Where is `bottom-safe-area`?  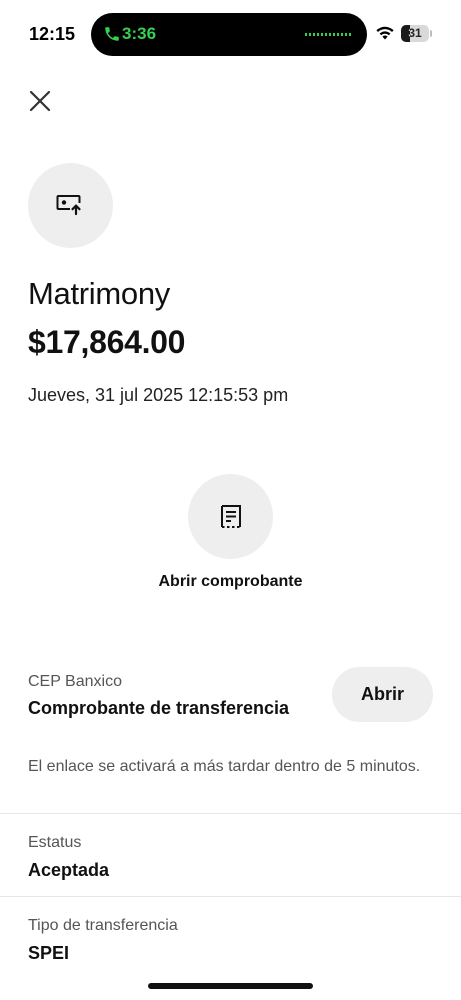 bottom-safe-area is located at coordinates (230, 979).